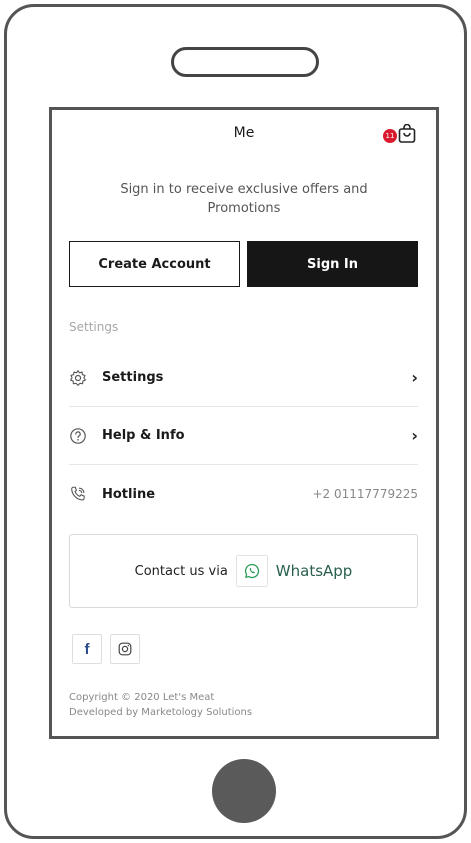 Image resolution: width=471 pixels, height=843 pixels. I want to click on contact-card: Contact us via WhatsApp, so click(243, 571).